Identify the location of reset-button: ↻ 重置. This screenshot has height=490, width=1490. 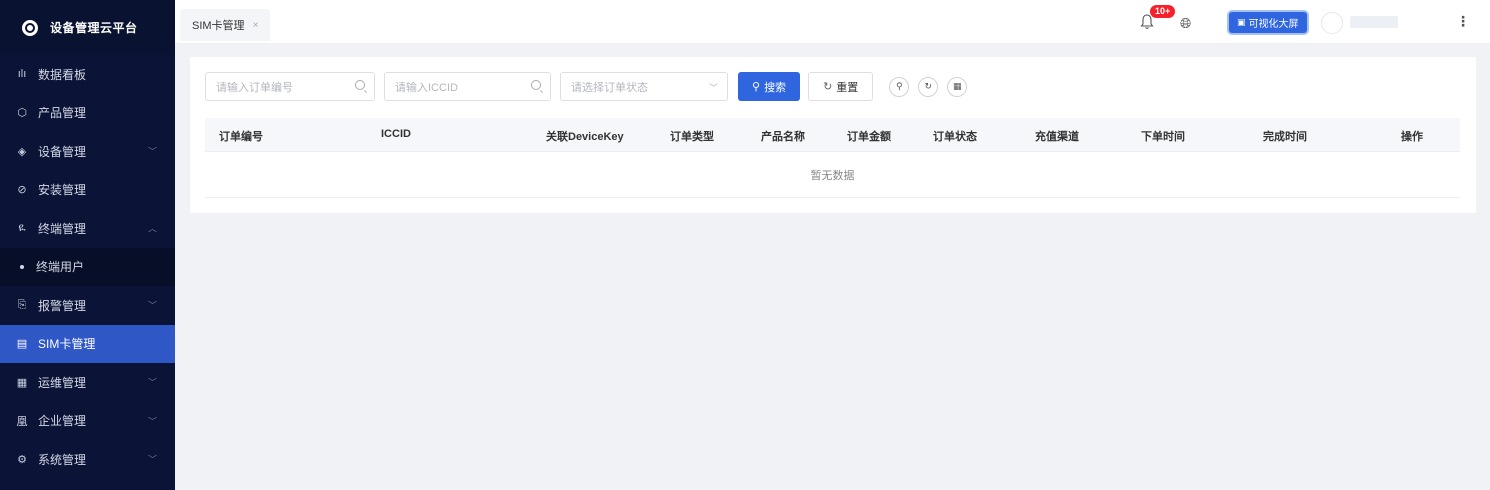
(841, 86).